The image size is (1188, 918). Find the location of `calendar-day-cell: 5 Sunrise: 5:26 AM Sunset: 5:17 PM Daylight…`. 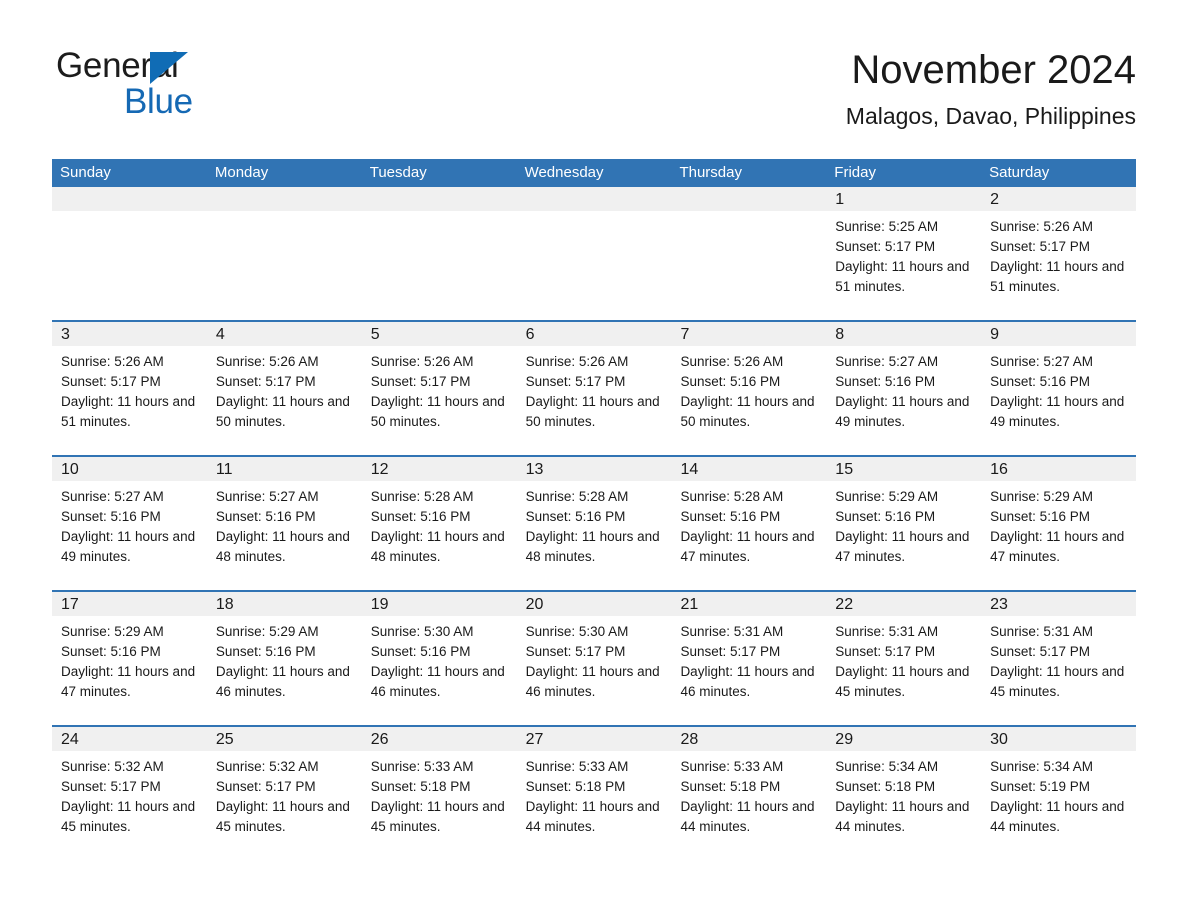

calendar-day-cell: 5 Sunrise: 5:26 AM Sunset: 5:17 PM Daylight… is located at coordinates (439, 388).